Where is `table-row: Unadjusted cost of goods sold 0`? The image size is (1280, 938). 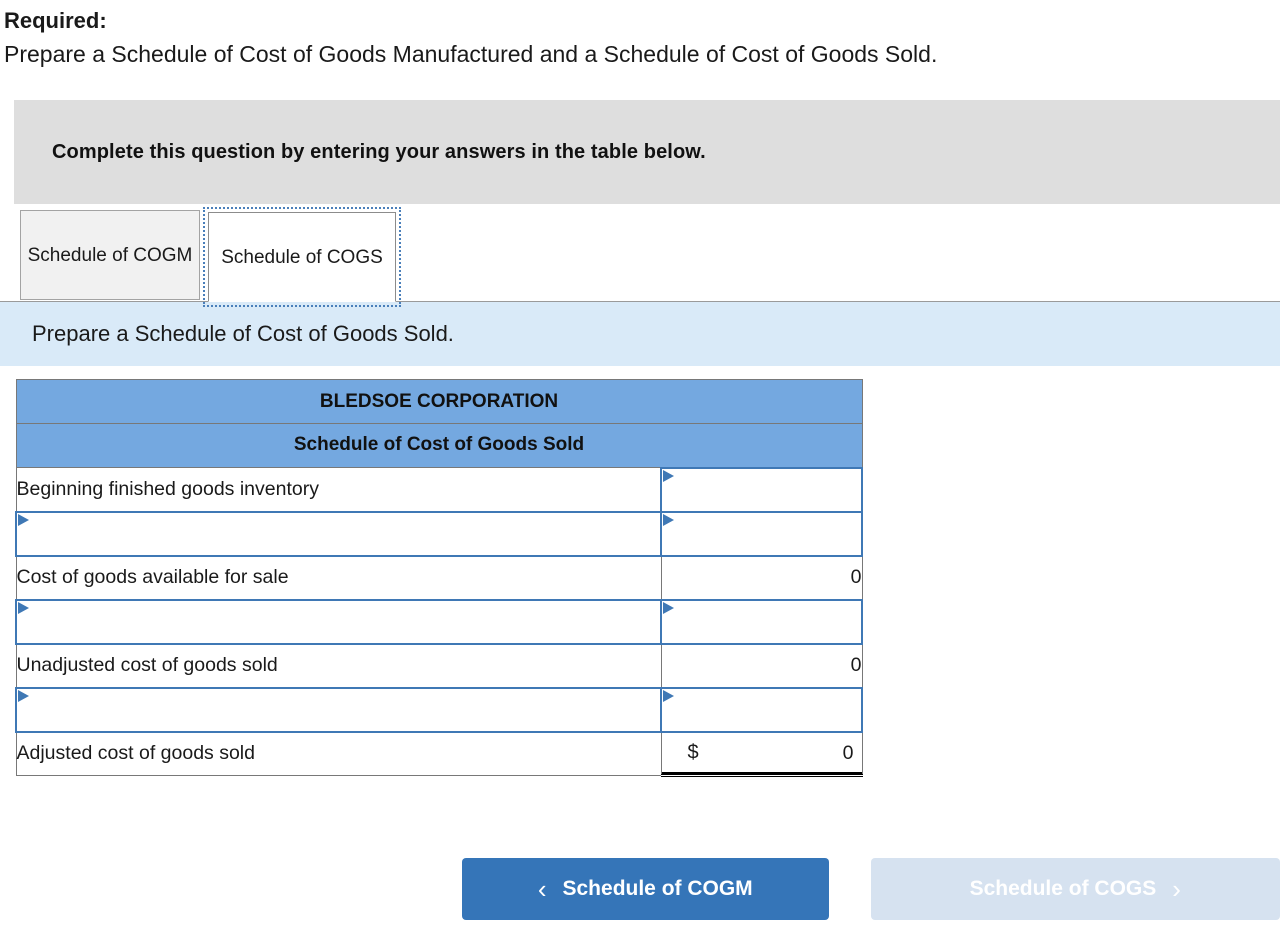 table-row: Unadjusted cost of goods sold 0 is located at coordinates (439, 665).